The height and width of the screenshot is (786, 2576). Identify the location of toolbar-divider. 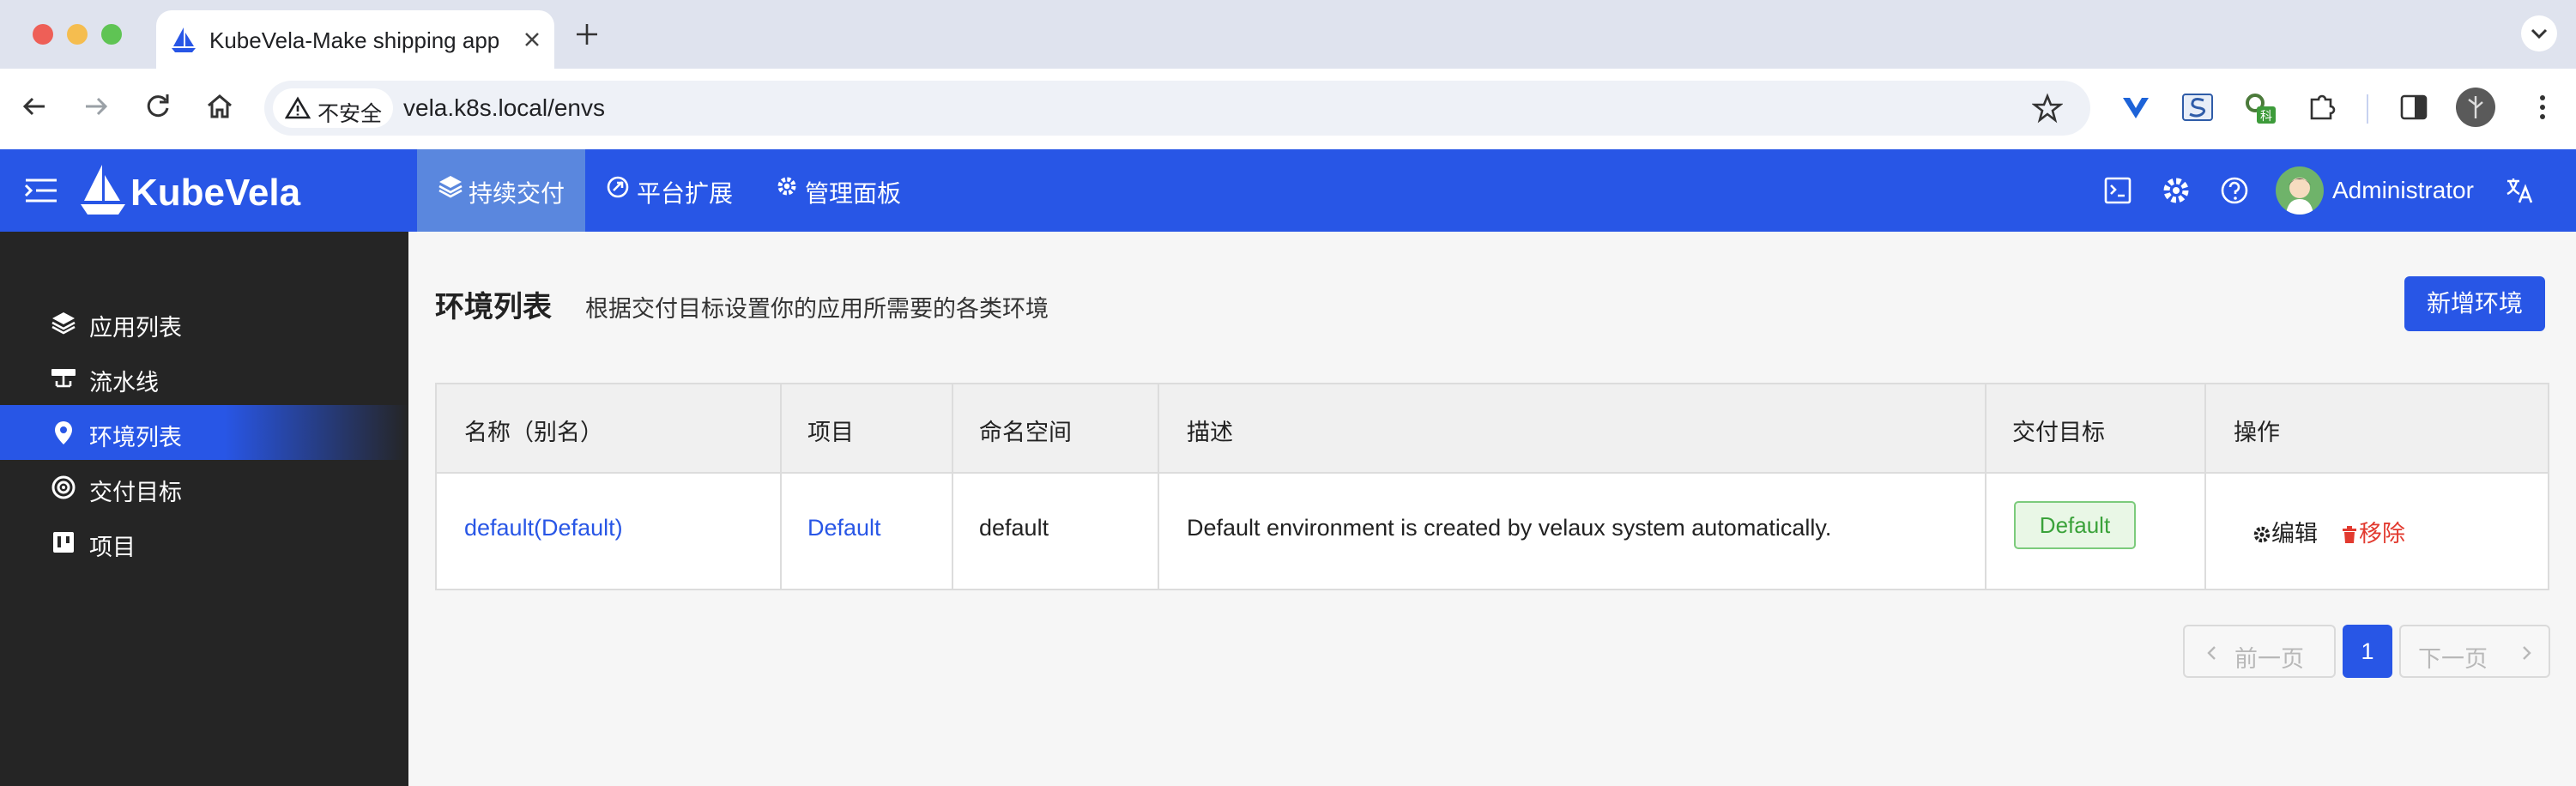
(2367, 109).